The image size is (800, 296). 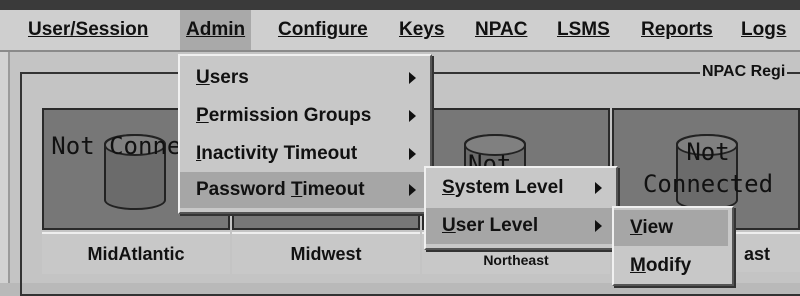 I want to click on menu-admin: Admin, so click(x=216, y=30).